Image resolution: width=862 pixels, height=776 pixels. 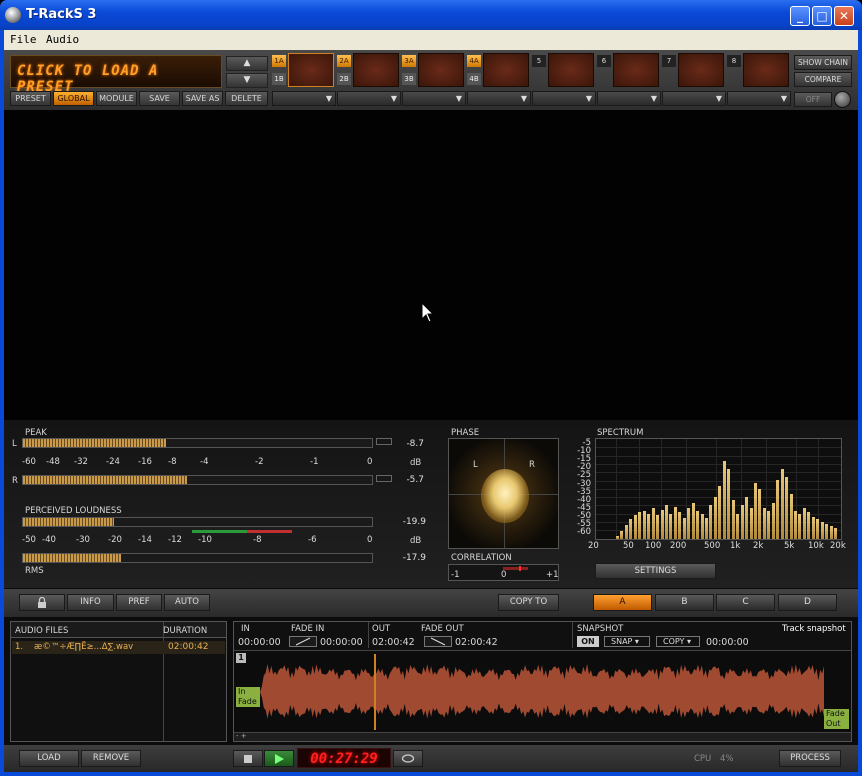 I want to click on slot-label-8: 8, so click(x=734, y=61).